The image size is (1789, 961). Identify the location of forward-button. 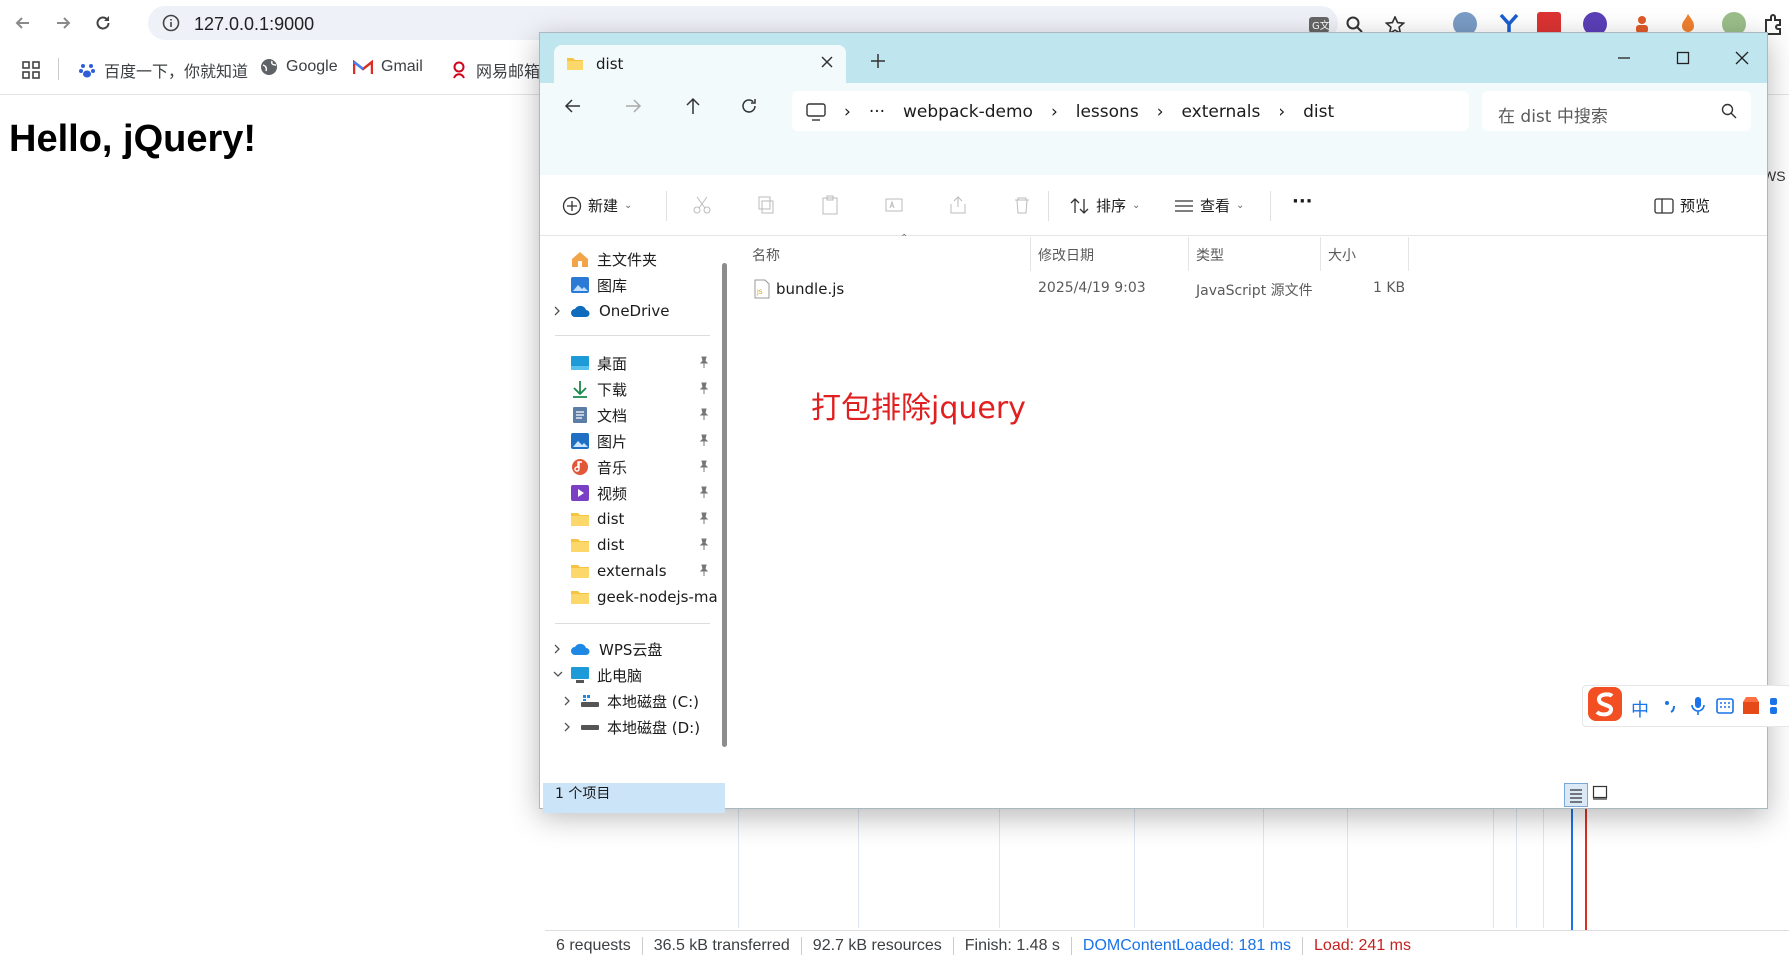
(63, 23).